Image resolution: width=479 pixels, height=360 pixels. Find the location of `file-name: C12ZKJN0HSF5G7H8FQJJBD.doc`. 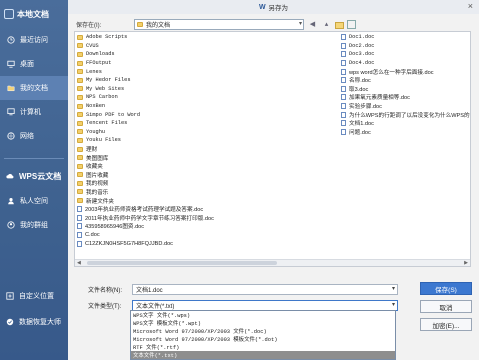

file-name: C12ZKJN0HSF5G7H8FQJJBD.doc is located at coordinates (129, 243).